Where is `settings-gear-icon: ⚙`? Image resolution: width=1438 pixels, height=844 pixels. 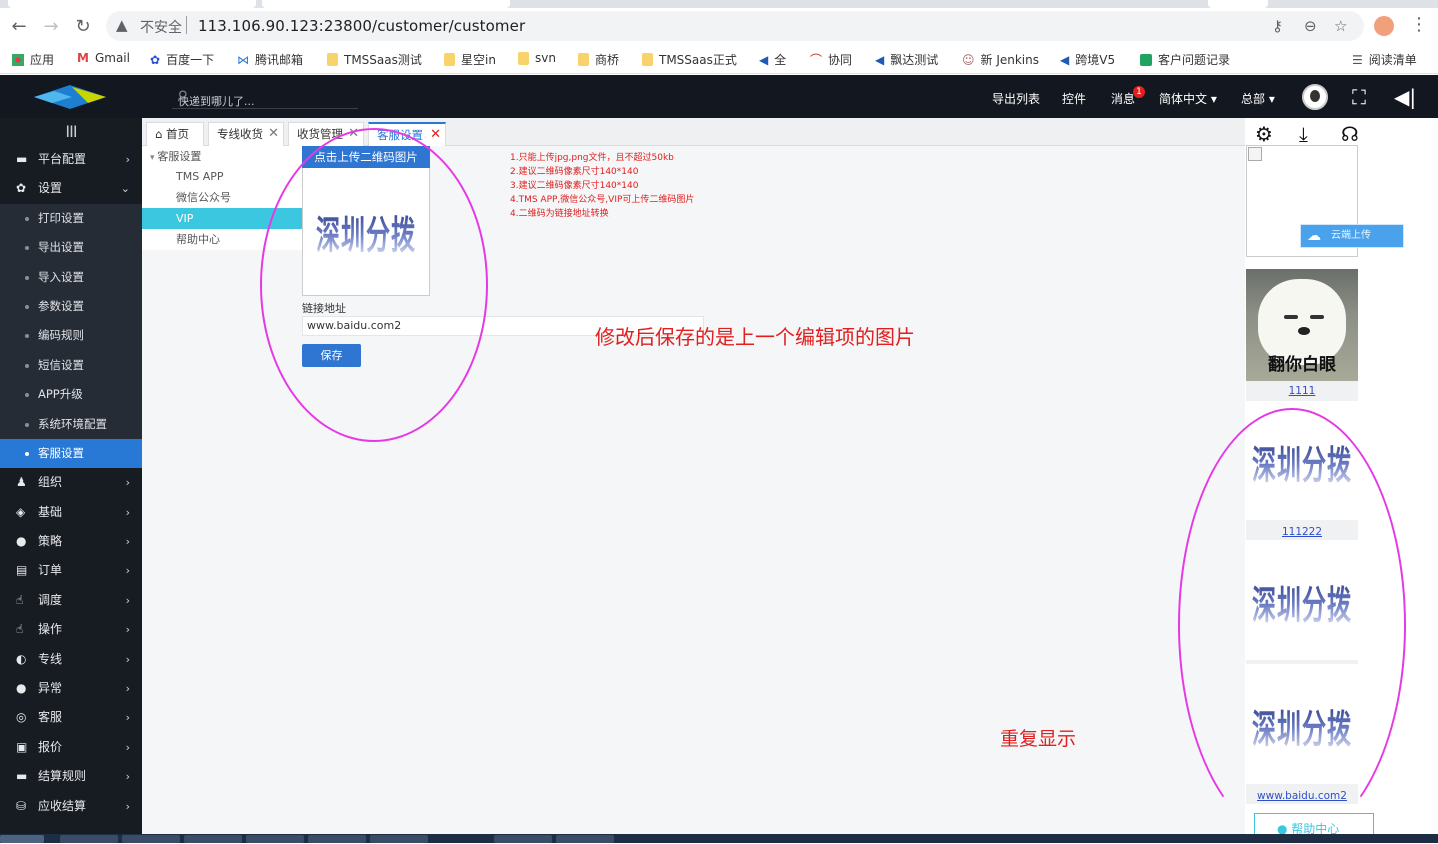
settings-gear-icon: ⚙ is located at coordinates (1264, 134).